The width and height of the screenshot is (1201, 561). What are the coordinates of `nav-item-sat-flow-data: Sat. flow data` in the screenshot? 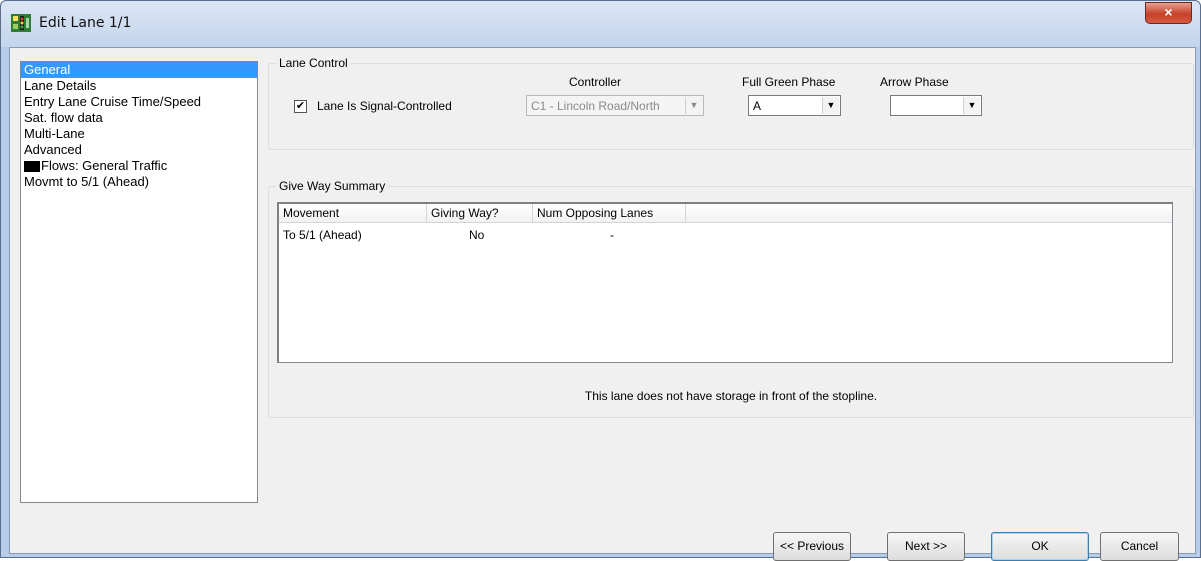 It's located at (139, 118).